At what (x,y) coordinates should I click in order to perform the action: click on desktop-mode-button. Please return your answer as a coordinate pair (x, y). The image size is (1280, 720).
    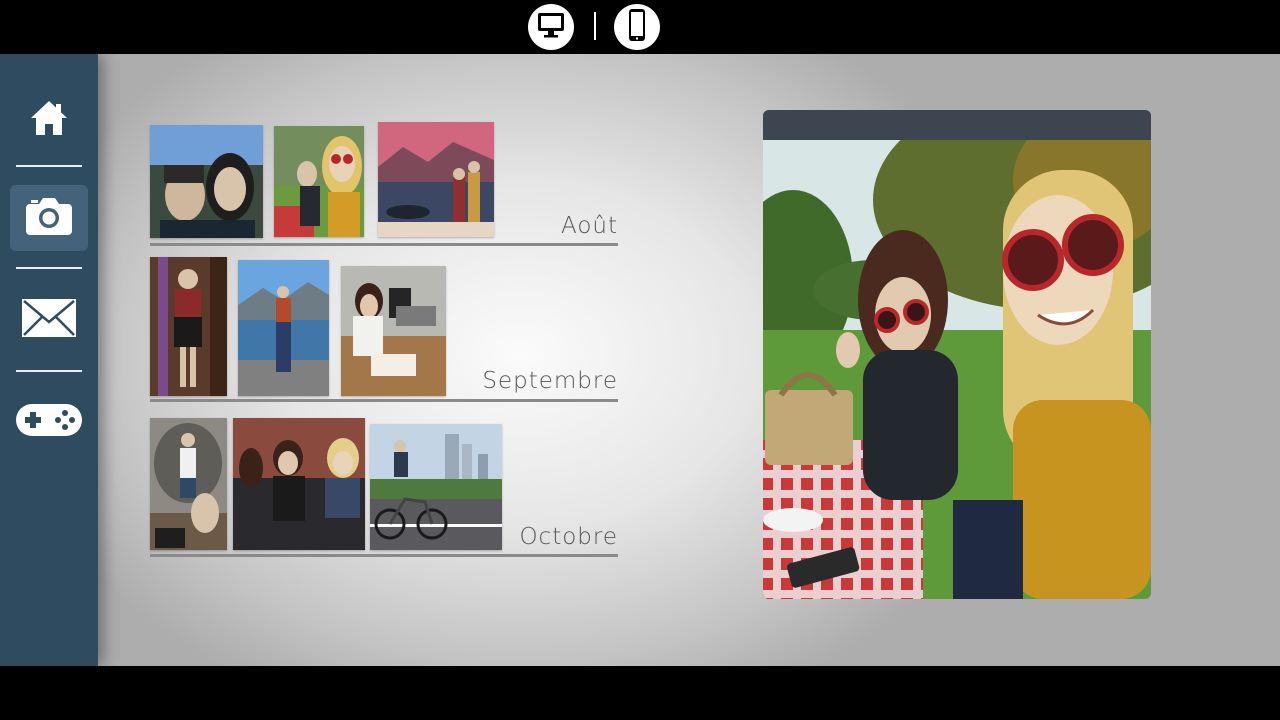
    Looking at the image, I should click on (551, 27).